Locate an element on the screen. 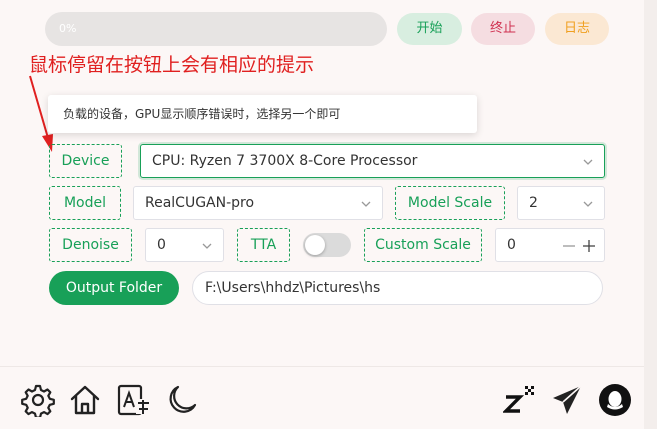  moon-icon is located at coordinates (181, 400).